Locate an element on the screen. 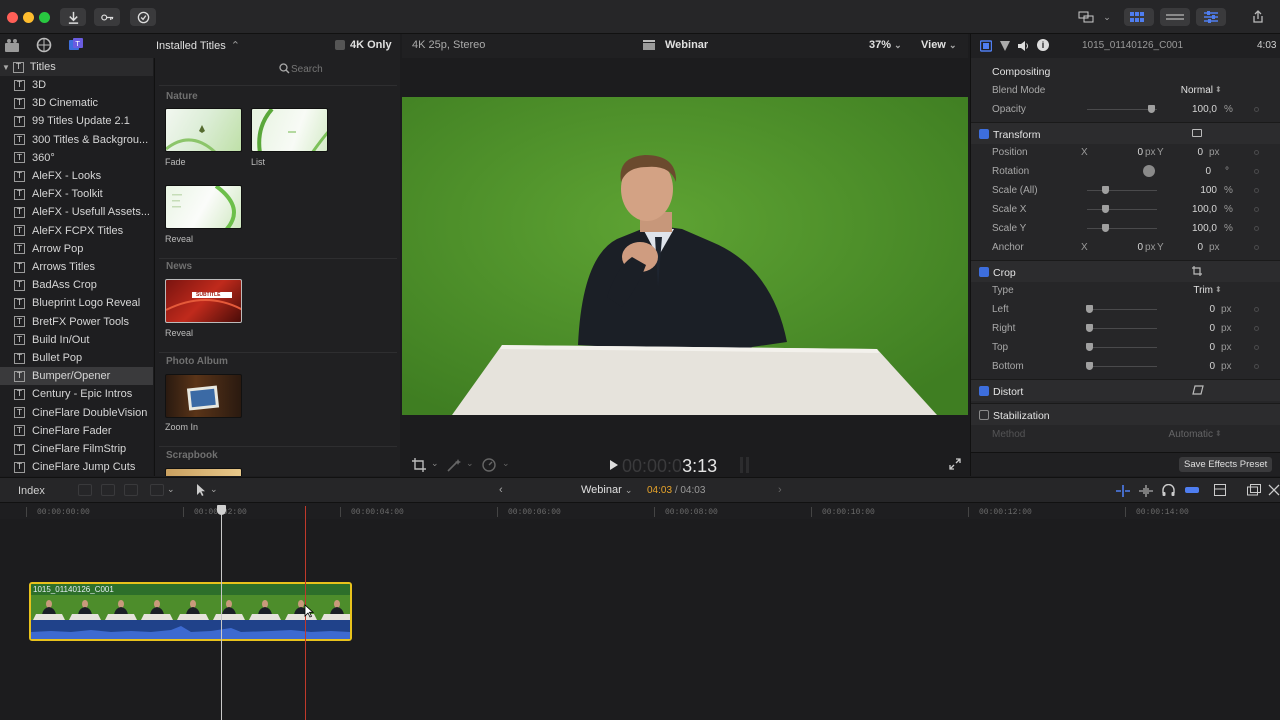 The height and width of the screenshot is (720, 1280). sidebar-item: T CineFlare DoubleVision is located at coordinates (76, 413).